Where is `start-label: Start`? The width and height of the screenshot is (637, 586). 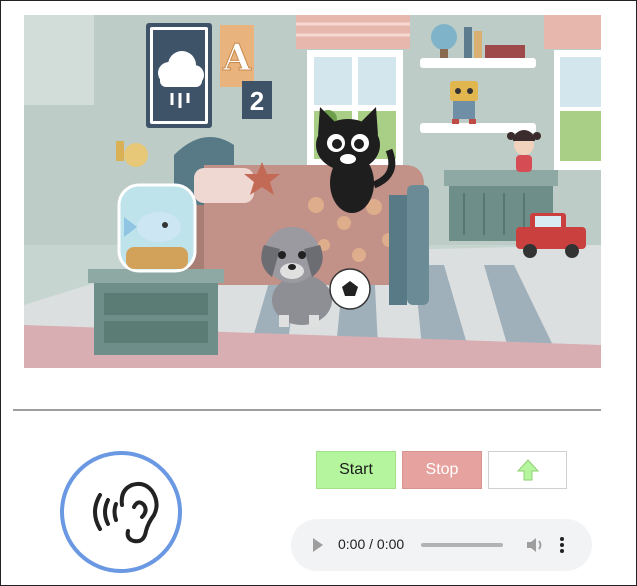 start-label: Start is located at coordinates (356, 469).